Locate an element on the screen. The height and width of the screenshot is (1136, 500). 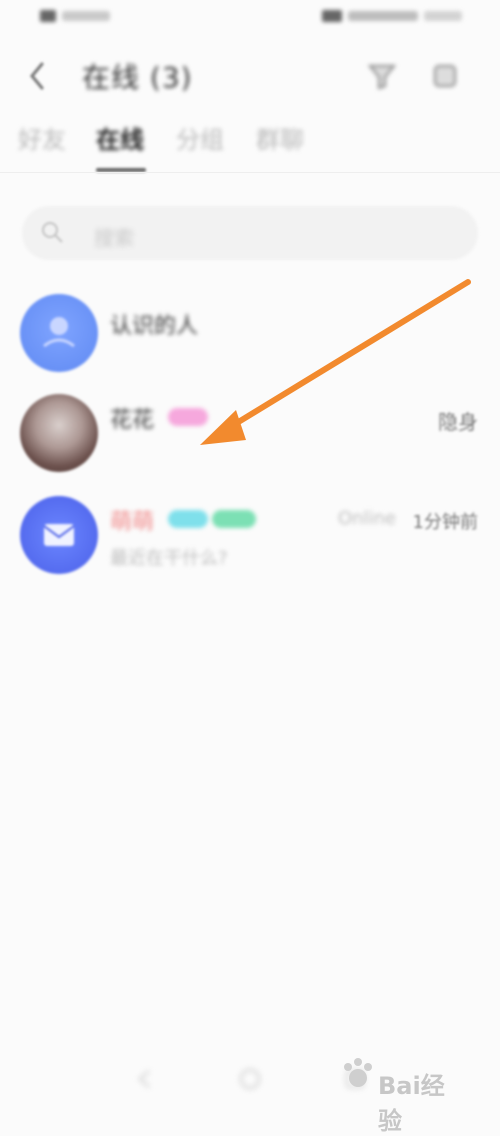
status-left is located at coordinates (76, 16).